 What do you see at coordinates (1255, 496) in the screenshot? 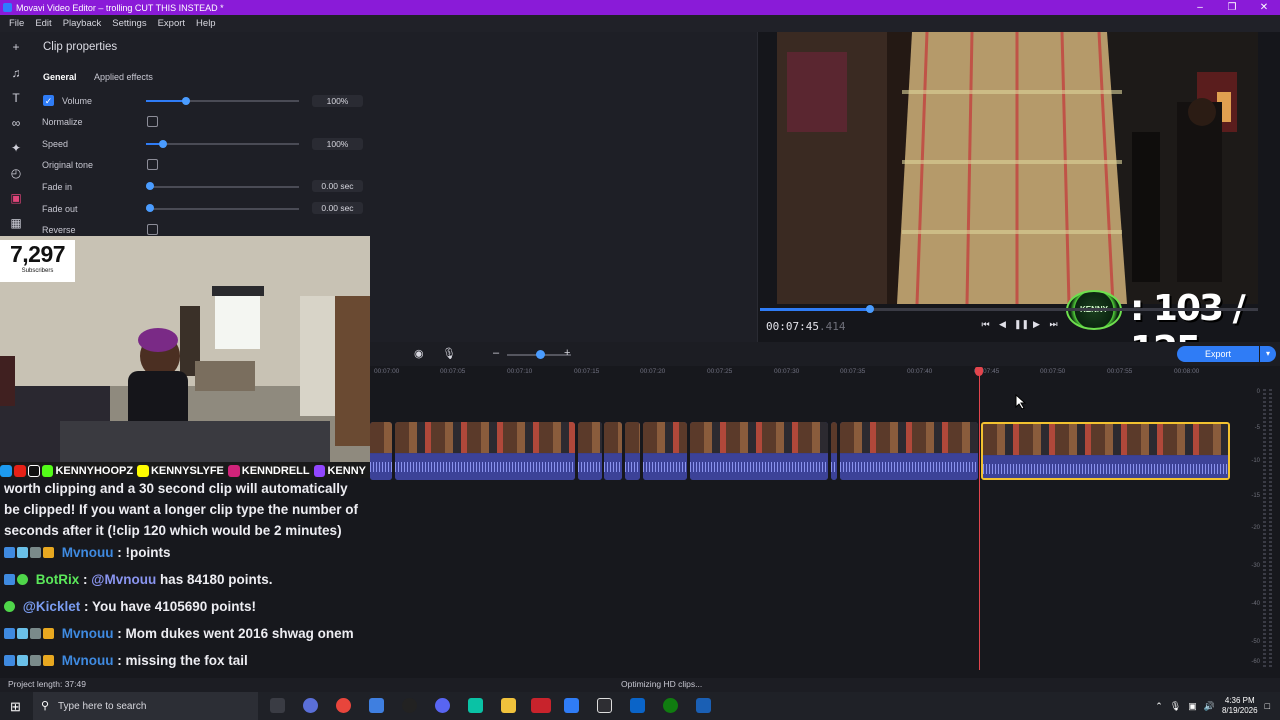
I see `meter-label: -15` at bounding box center [1255, 496].